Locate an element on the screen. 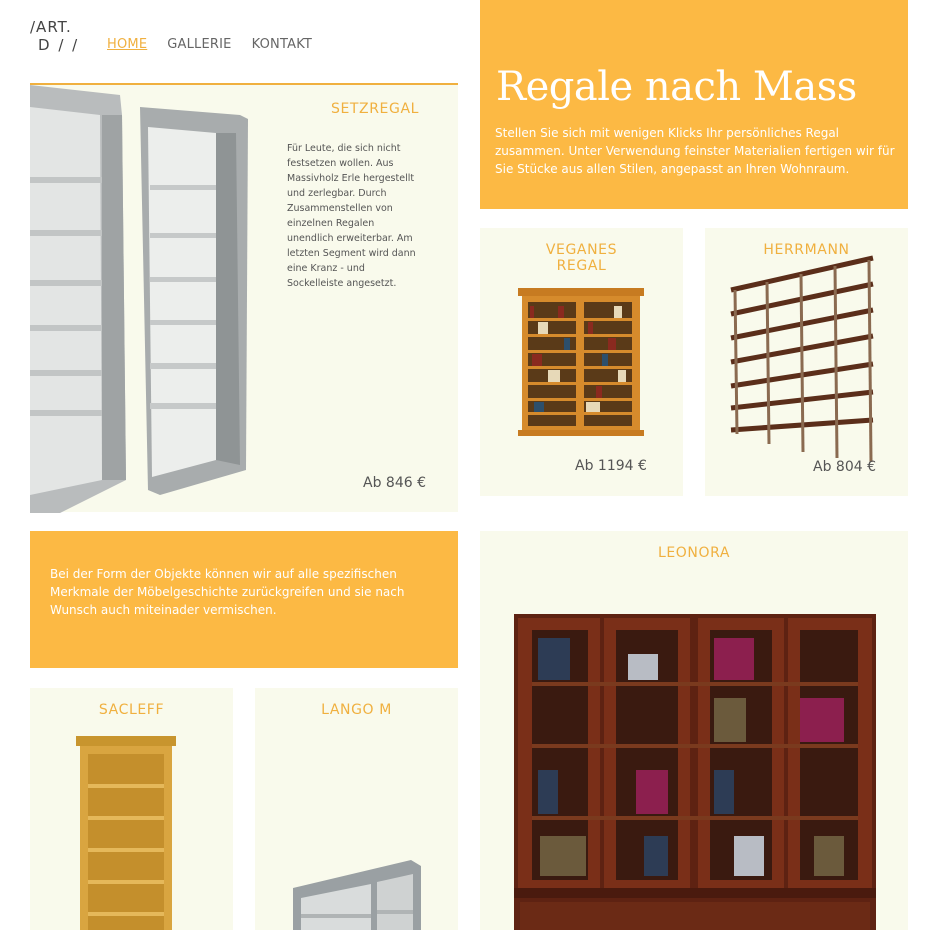 The width and height of the screenshot is (938, 930). setzregal-title: SETZREGAL is located at coordinates (375, 109).